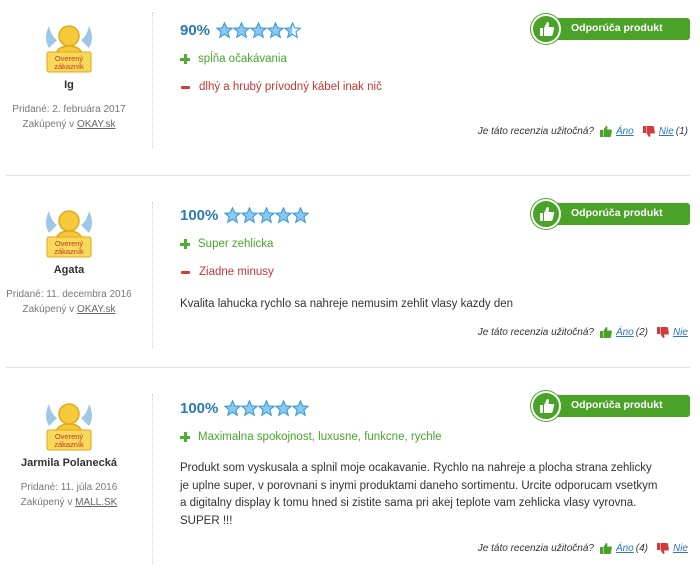  I want to click on con-item: Ziadne minusy, so click(430, 272).